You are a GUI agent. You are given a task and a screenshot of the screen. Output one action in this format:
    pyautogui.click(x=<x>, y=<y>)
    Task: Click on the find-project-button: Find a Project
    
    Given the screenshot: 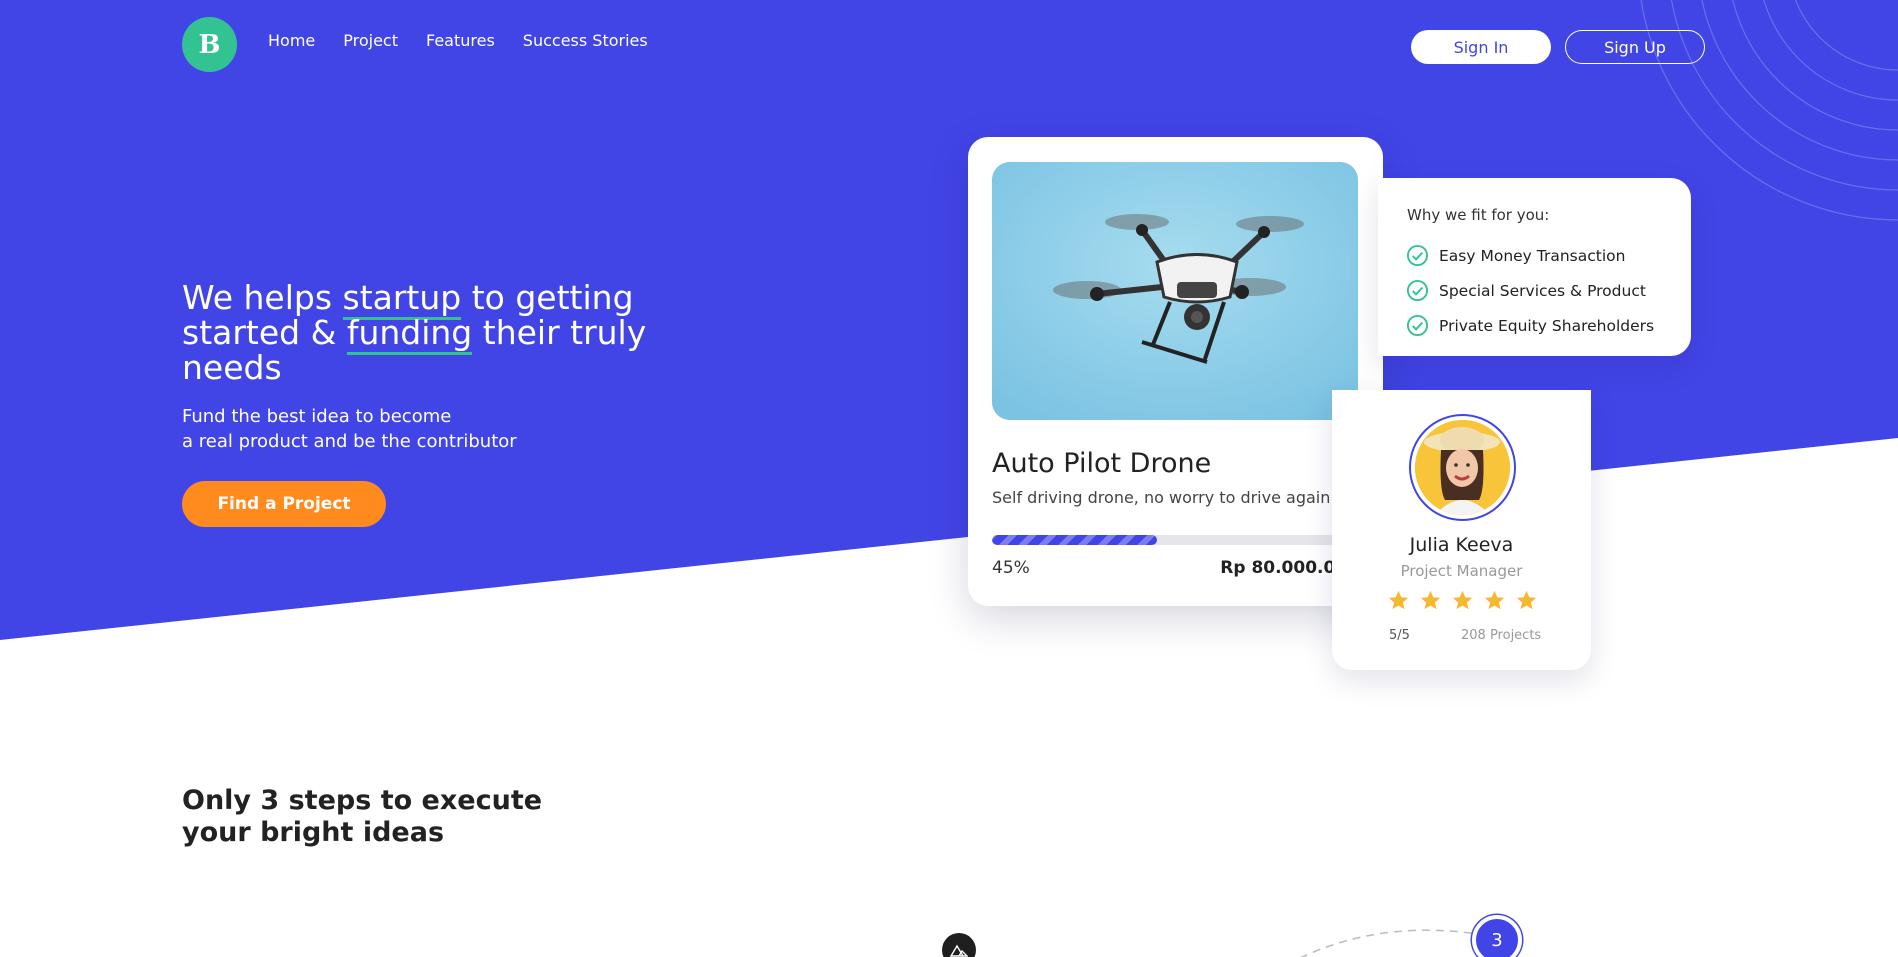 What is the action you would take?
    pyautogui.click(x=284, y=504)
    